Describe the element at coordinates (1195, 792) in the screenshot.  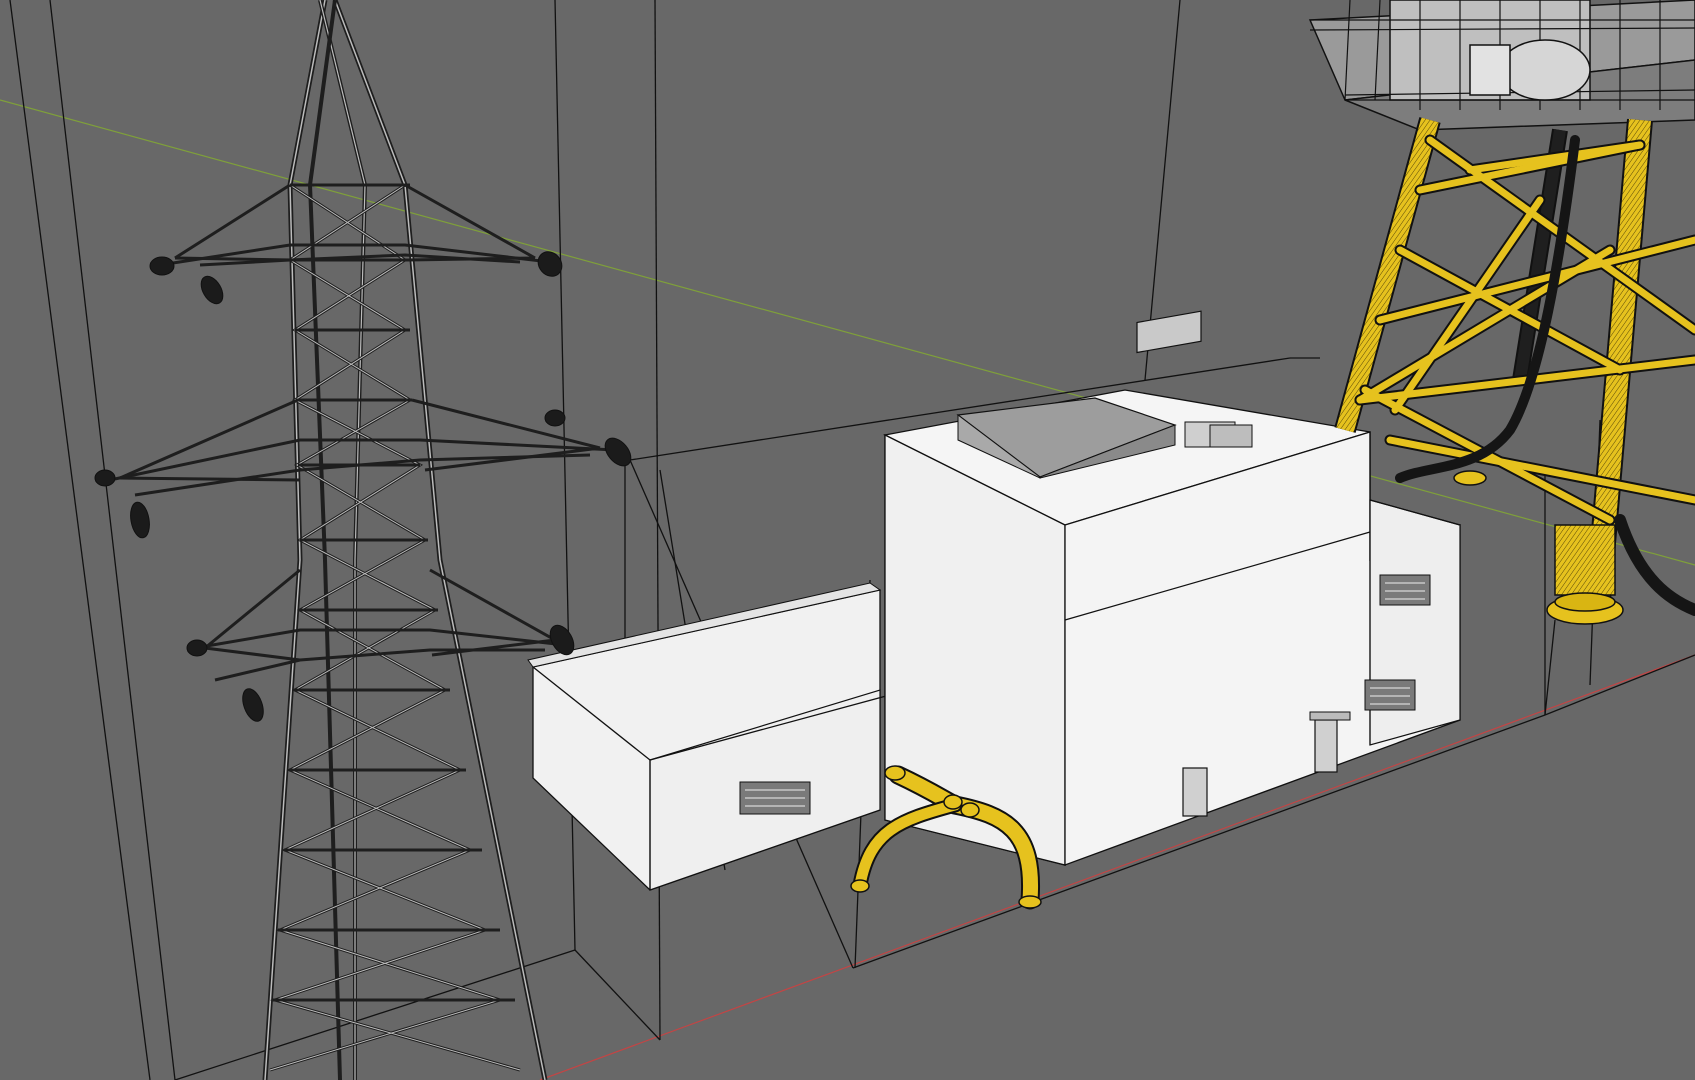
I see `door-front` at that location.